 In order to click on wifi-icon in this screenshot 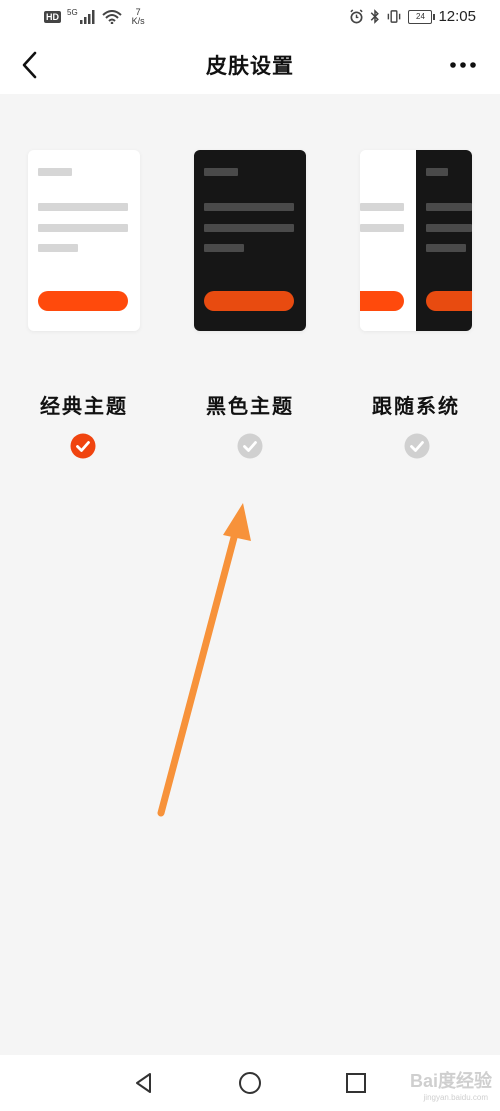, I will do `click(112, 17)`.